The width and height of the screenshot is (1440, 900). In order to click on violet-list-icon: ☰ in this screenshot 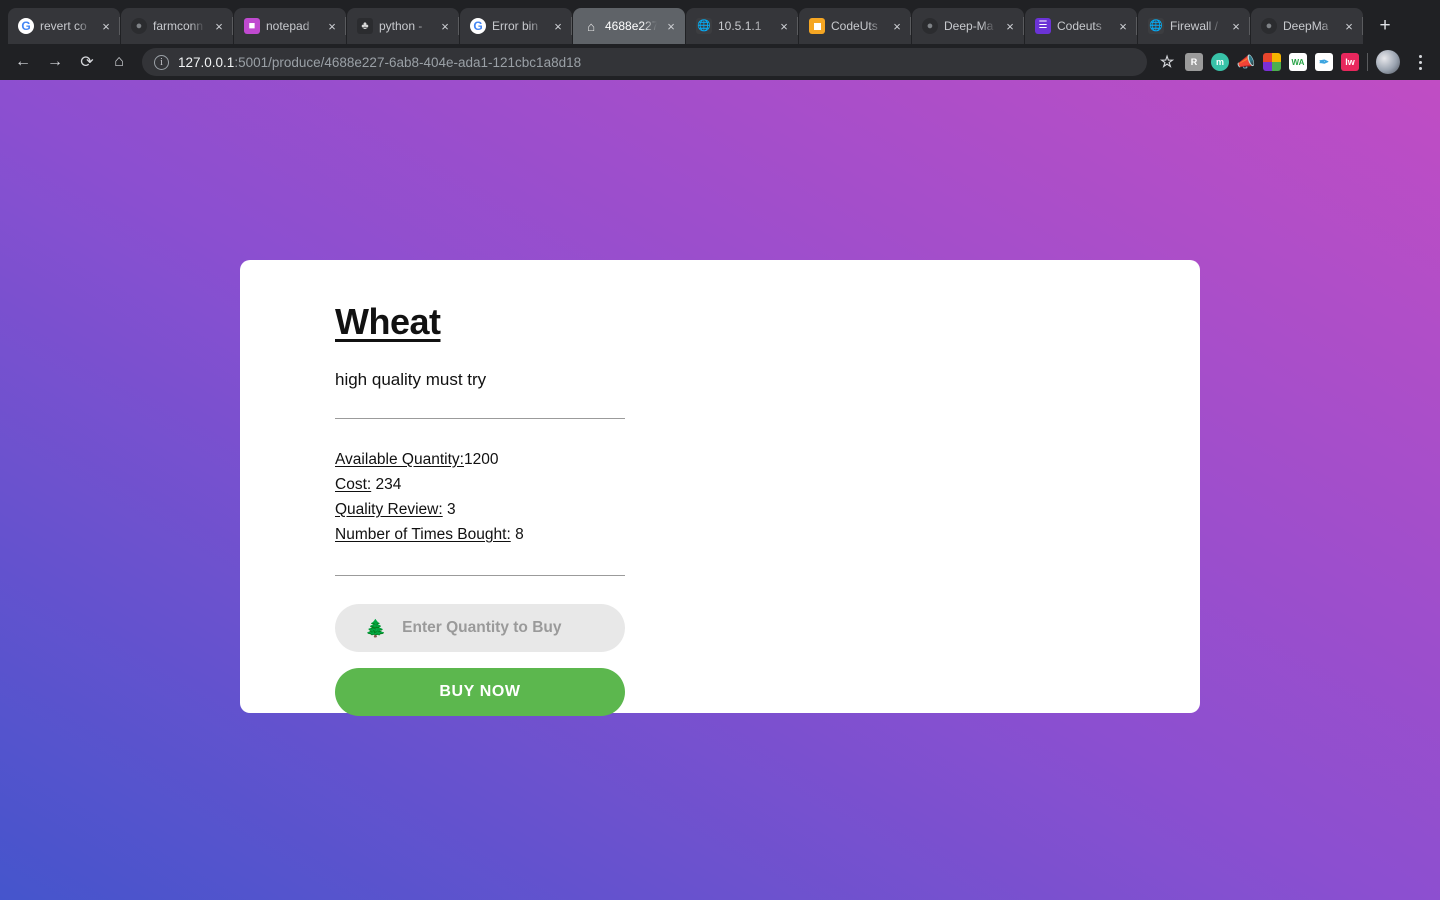, I will do `click(1043, 26)`.